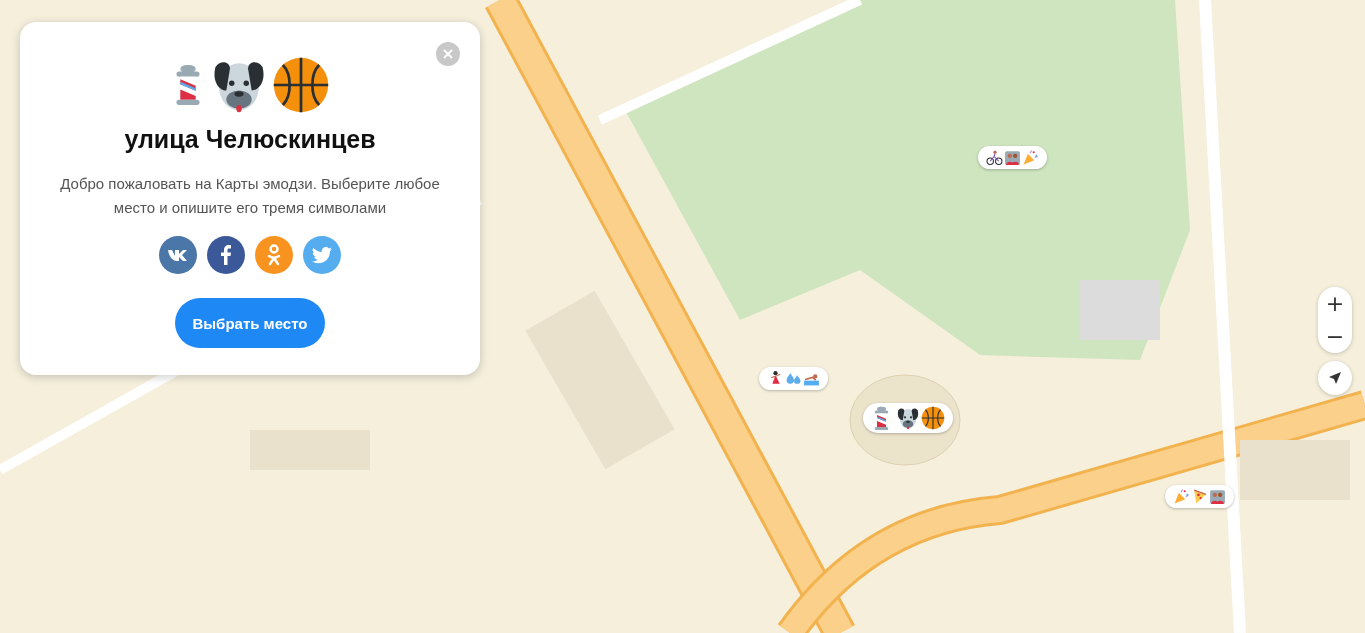 This screenshot has height=633, width=1365. I want to click on twitter-bird-icon, so click(322, 255).